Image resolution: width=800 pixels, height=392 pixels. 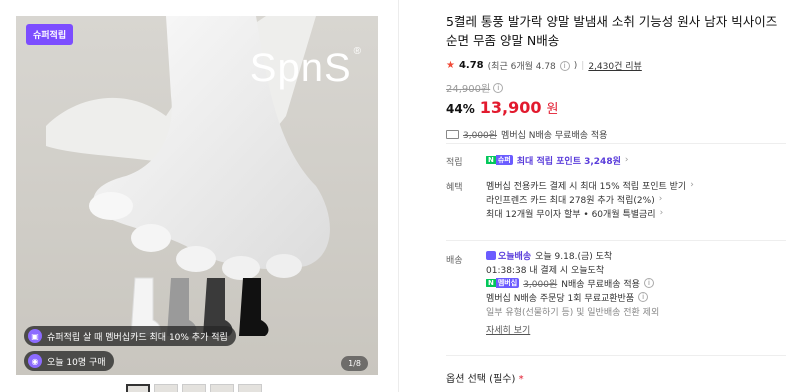 I want to click on shopping-bag-icon: ◉, so click(x=35, y=361).